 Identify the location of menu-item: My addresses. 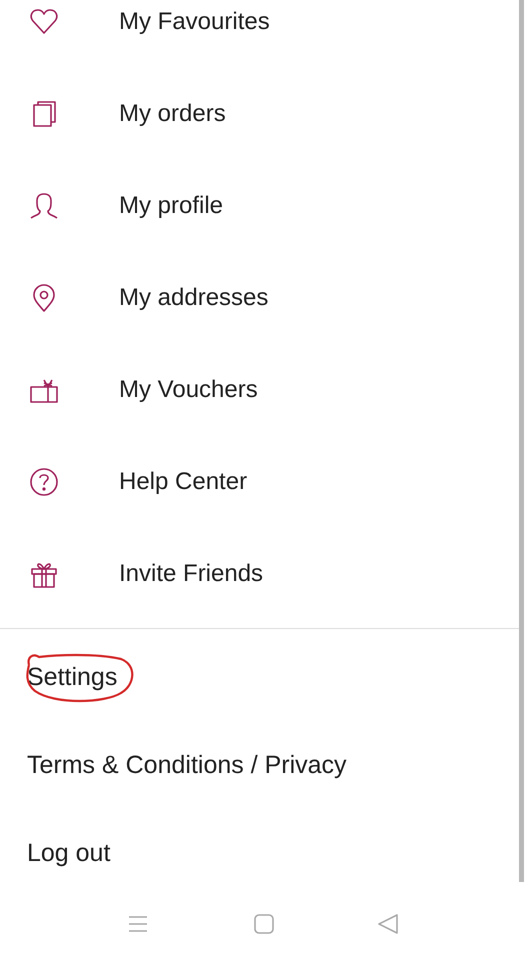
(193, 298).